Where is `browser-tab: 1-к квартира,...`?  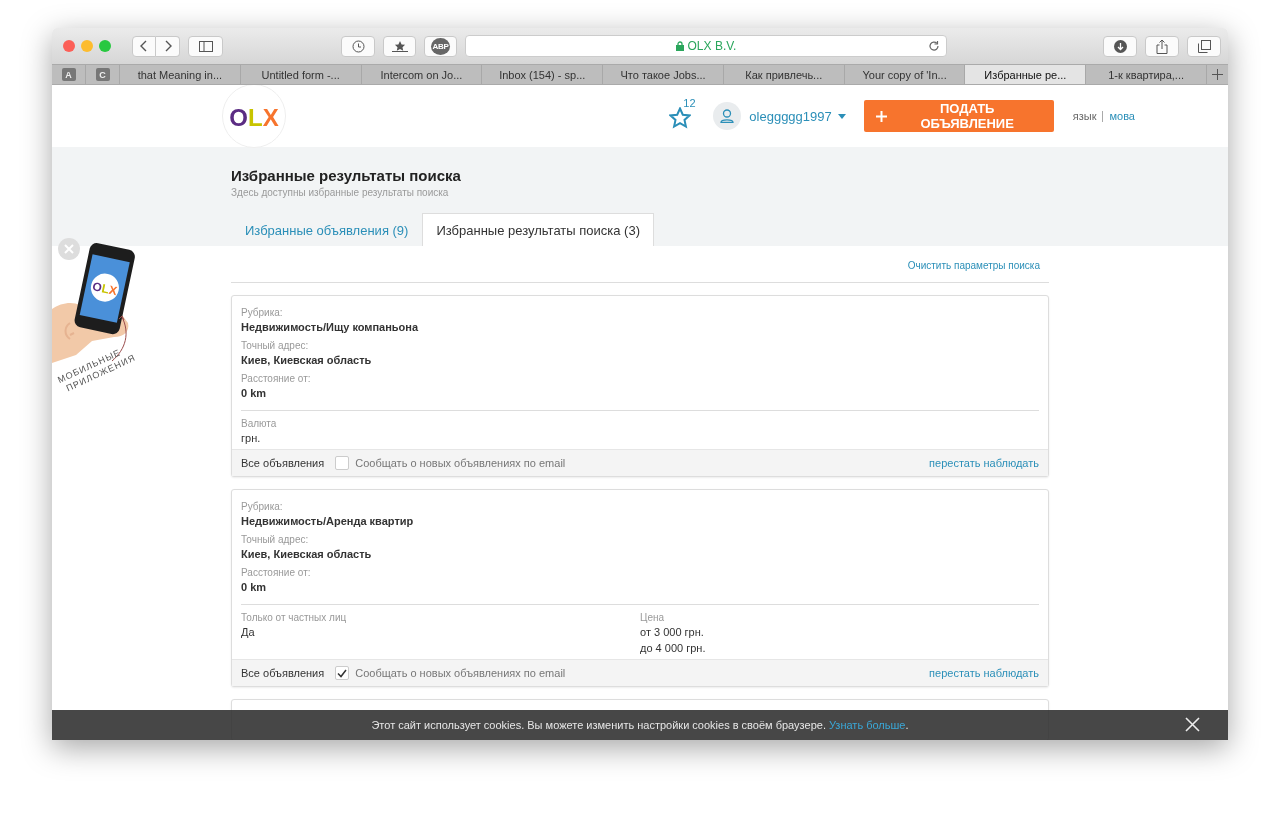
browser-tab: 1-к квартира,... is located at coordinates (1147, 74).